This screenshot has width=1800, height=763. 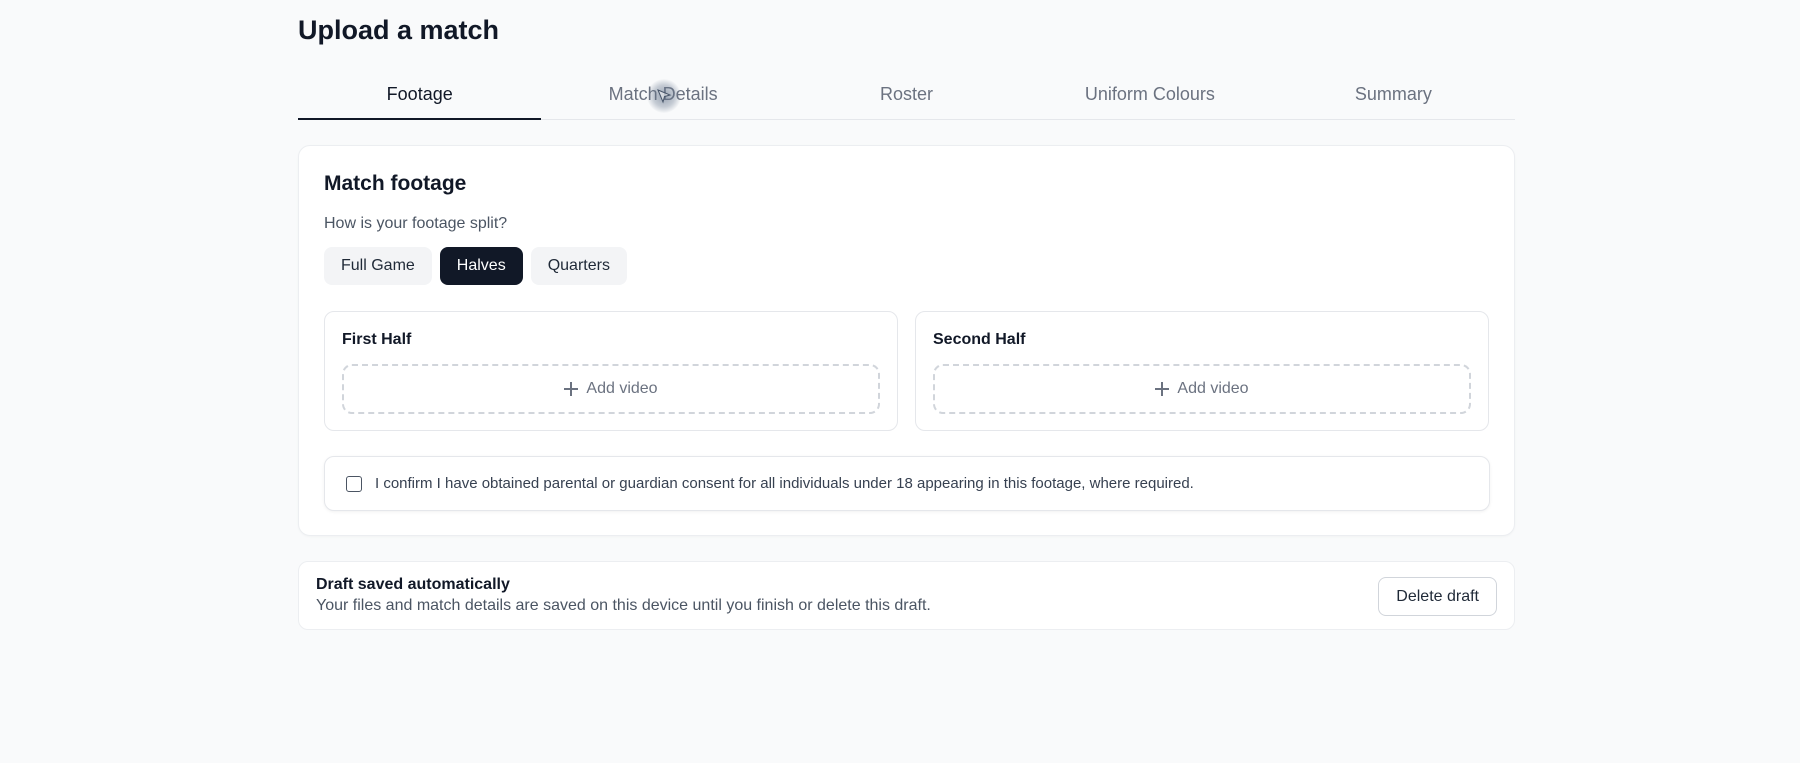 What do you see at coordinates (1437, 596) in the screenshot?
I see `delete-draft-button: Delete draft` at bounding box center [1437, 596].